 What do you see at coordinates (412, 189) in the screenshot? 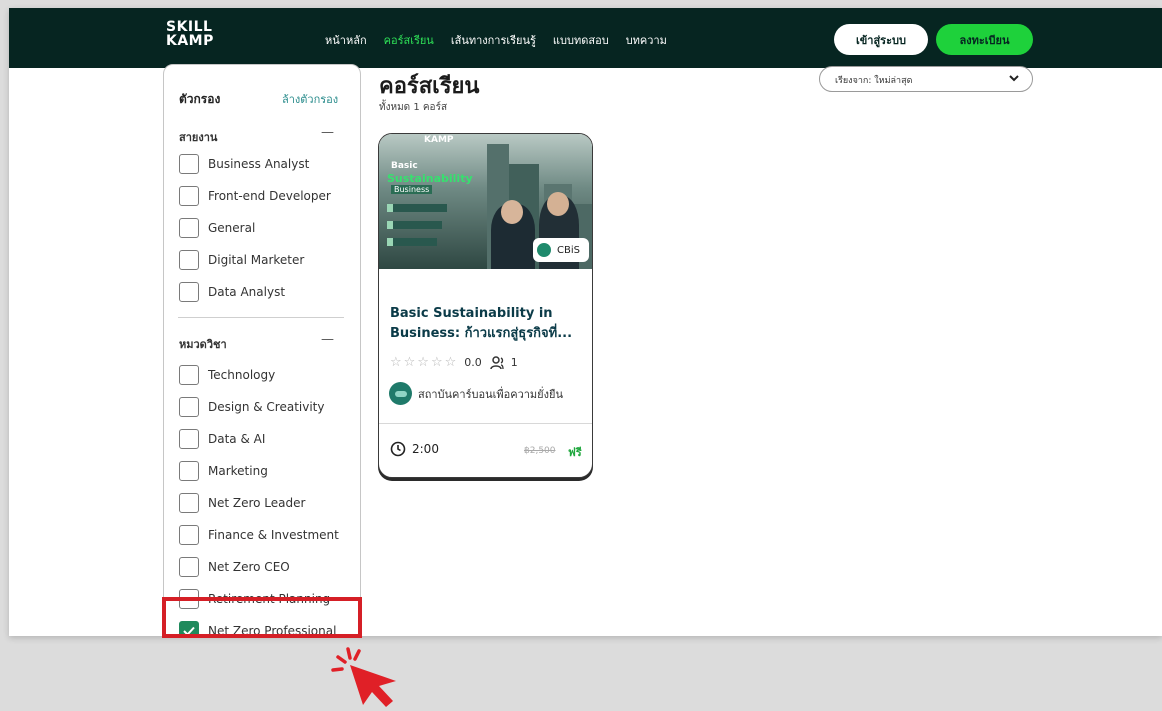
I see `thumbnail-text-business: Business` at bounding box center [412, 189].